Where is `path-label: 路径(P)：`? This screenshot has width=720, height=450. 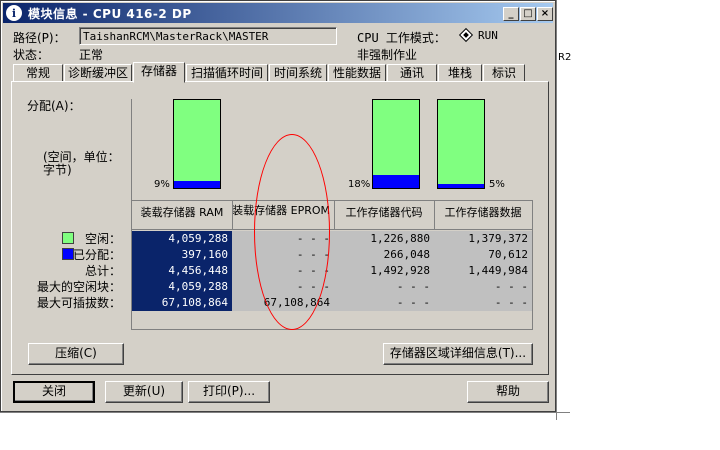
path-label: 路径(P)： is located at coordinates (39, 38).